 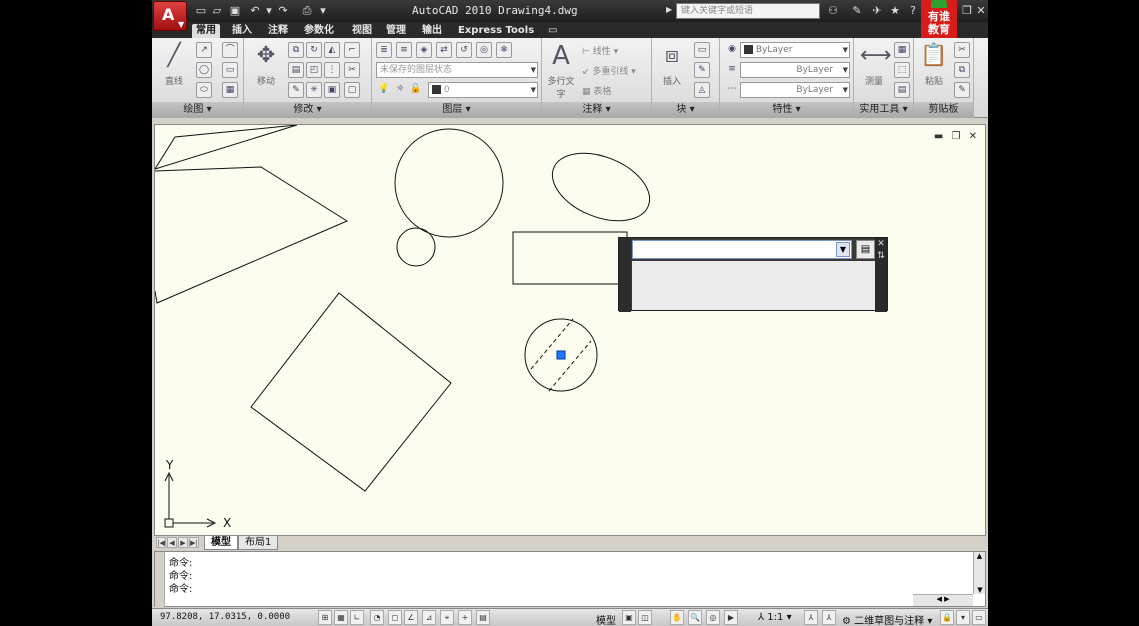 I want to click on search-expand-icon: ▶, so click(x=669, y=9).